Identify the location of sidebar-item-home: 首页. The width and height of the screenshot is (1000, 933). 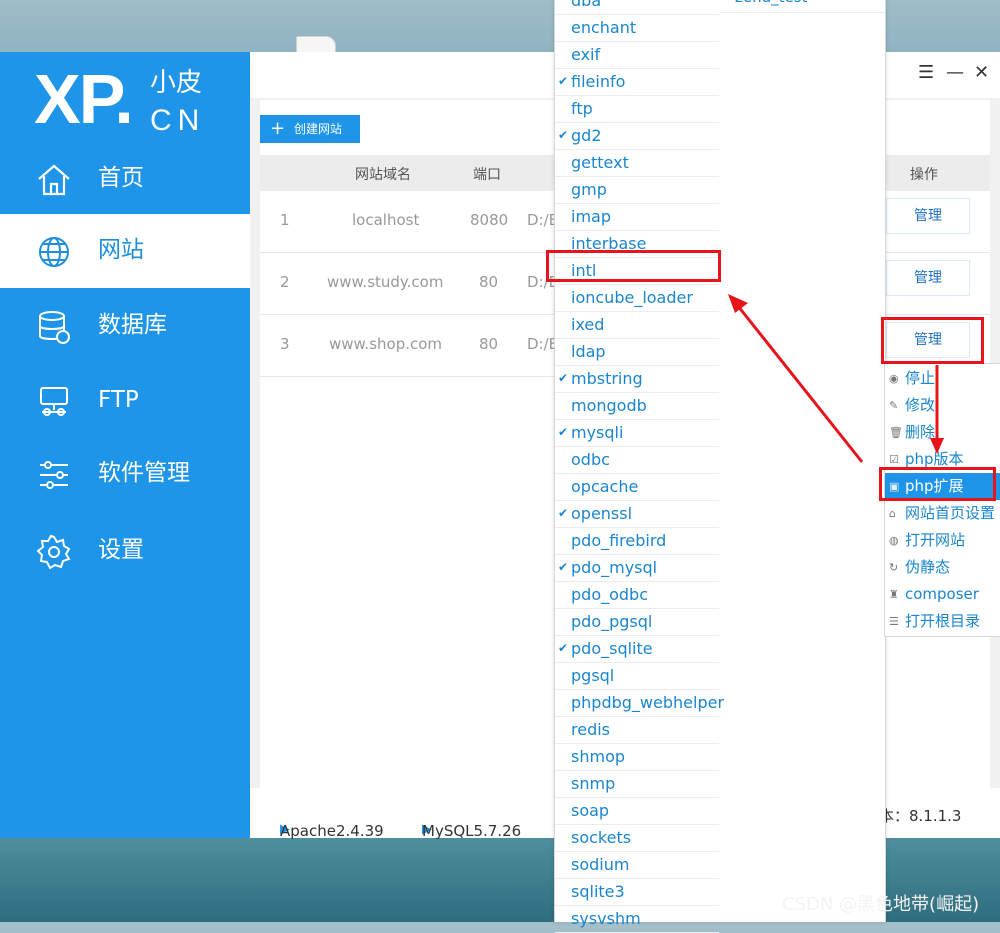
(125, 179).